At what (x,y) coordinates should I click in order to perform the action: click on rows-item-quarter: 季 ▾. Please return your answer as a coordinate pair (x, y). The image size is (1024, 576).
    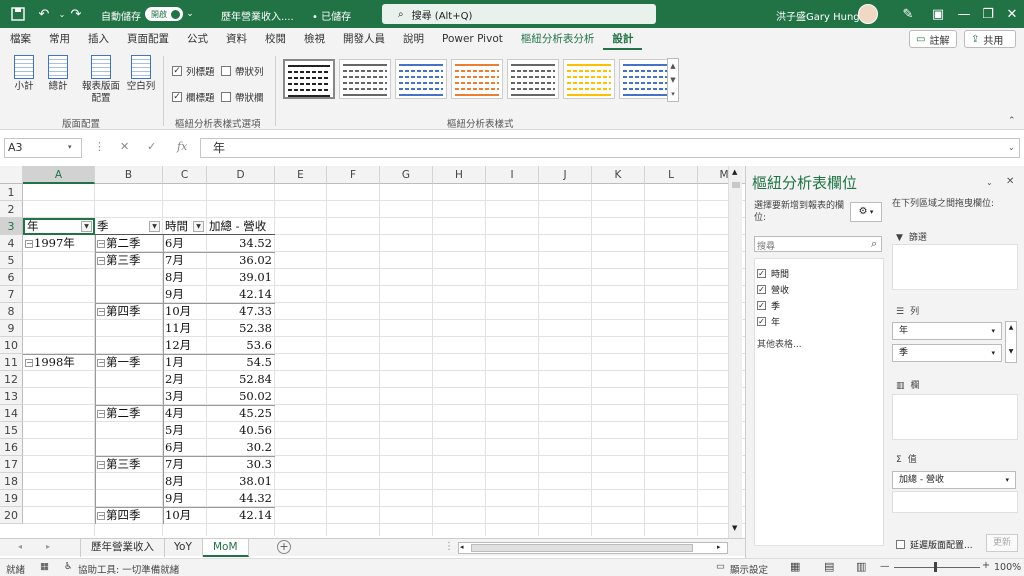
    Looking at the image, I should click on (947, 353).